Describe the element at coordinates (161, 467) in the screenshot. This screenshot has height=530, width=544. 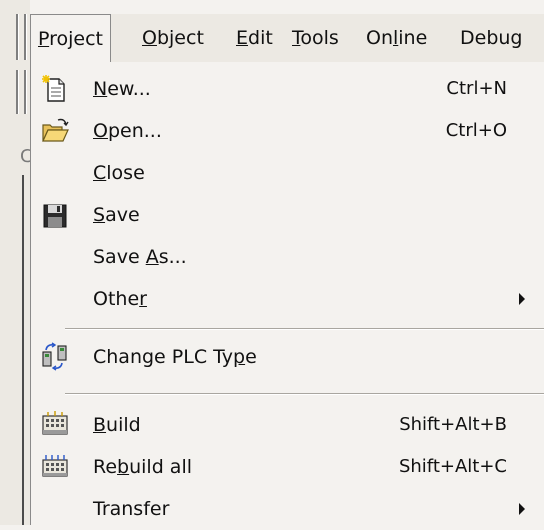
I see `label-post: uild all` at that location.